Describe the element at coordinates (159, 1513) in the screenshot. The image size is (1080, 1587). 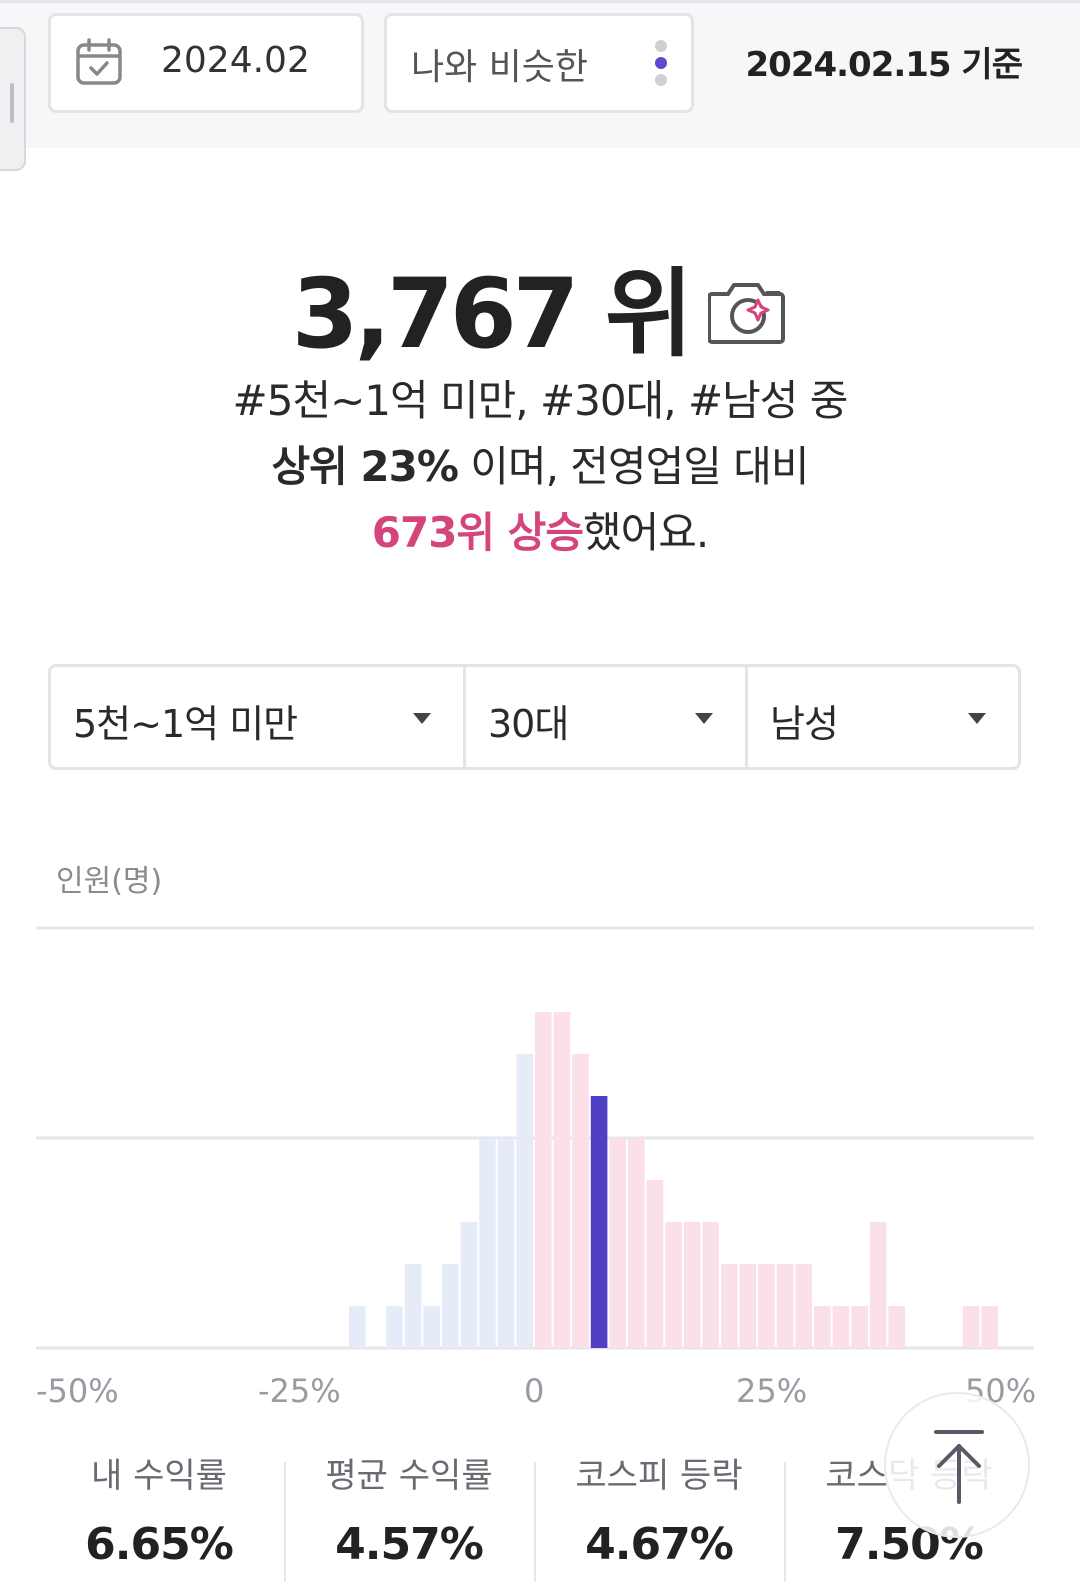
I see `stat-my-return: 내 수익률 6.65%` at that location.